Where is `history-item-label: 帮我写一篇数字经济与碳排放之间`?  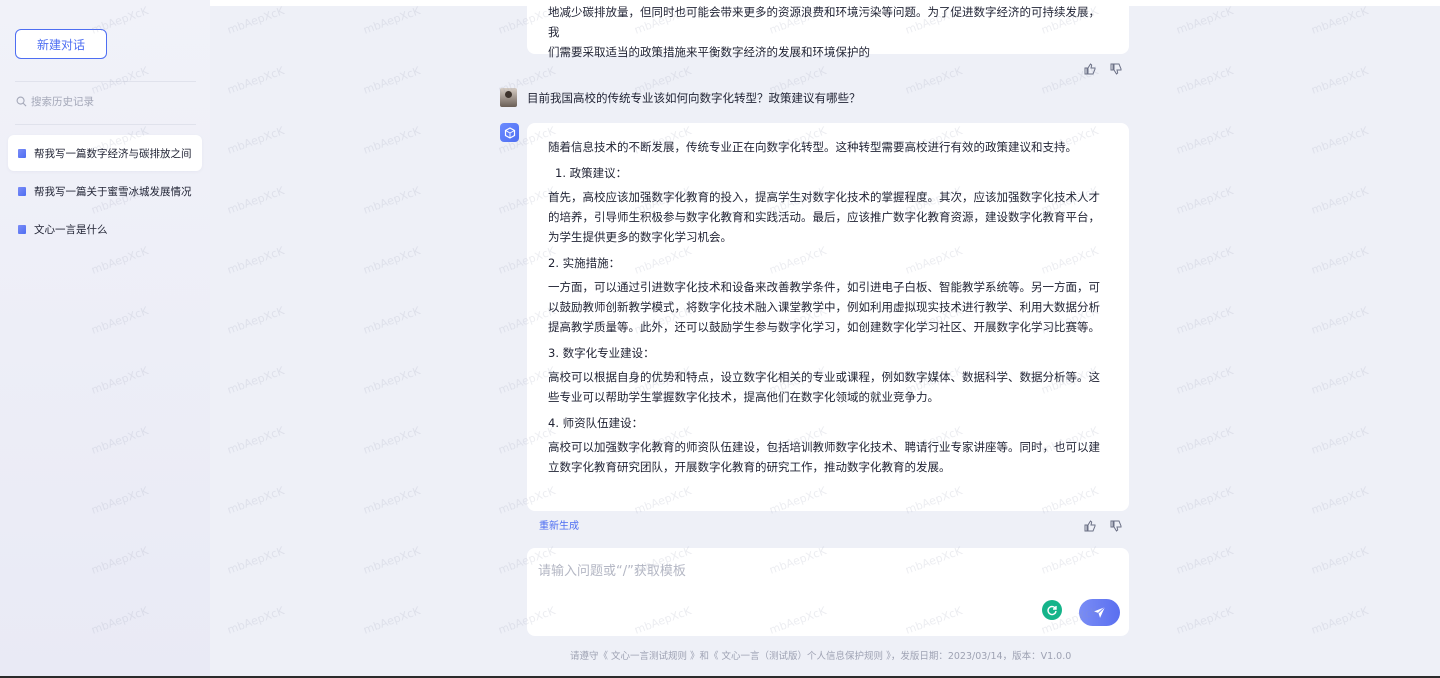
history-item-label: 帮我写一篇数字经济与碳排放之间 is located at coordinates (113, 153).